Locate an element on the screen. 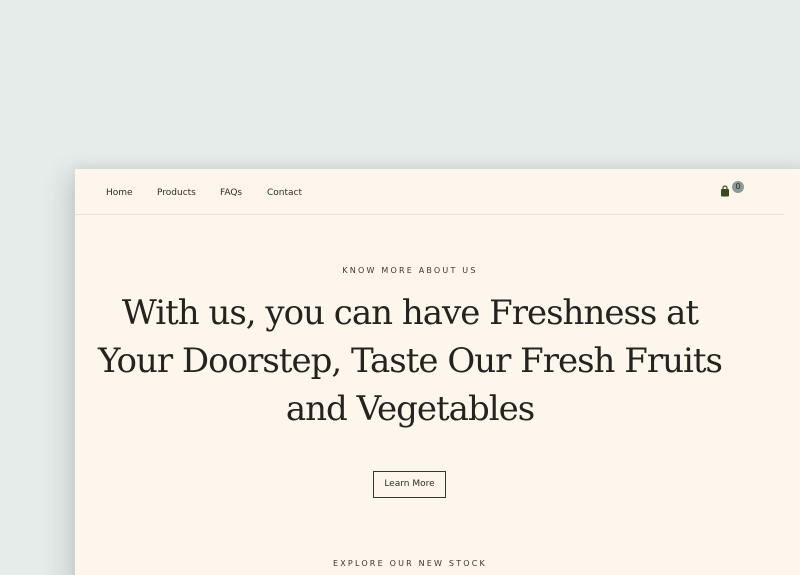  nav-link-contact: Contact is located at coordinates (284, 193).